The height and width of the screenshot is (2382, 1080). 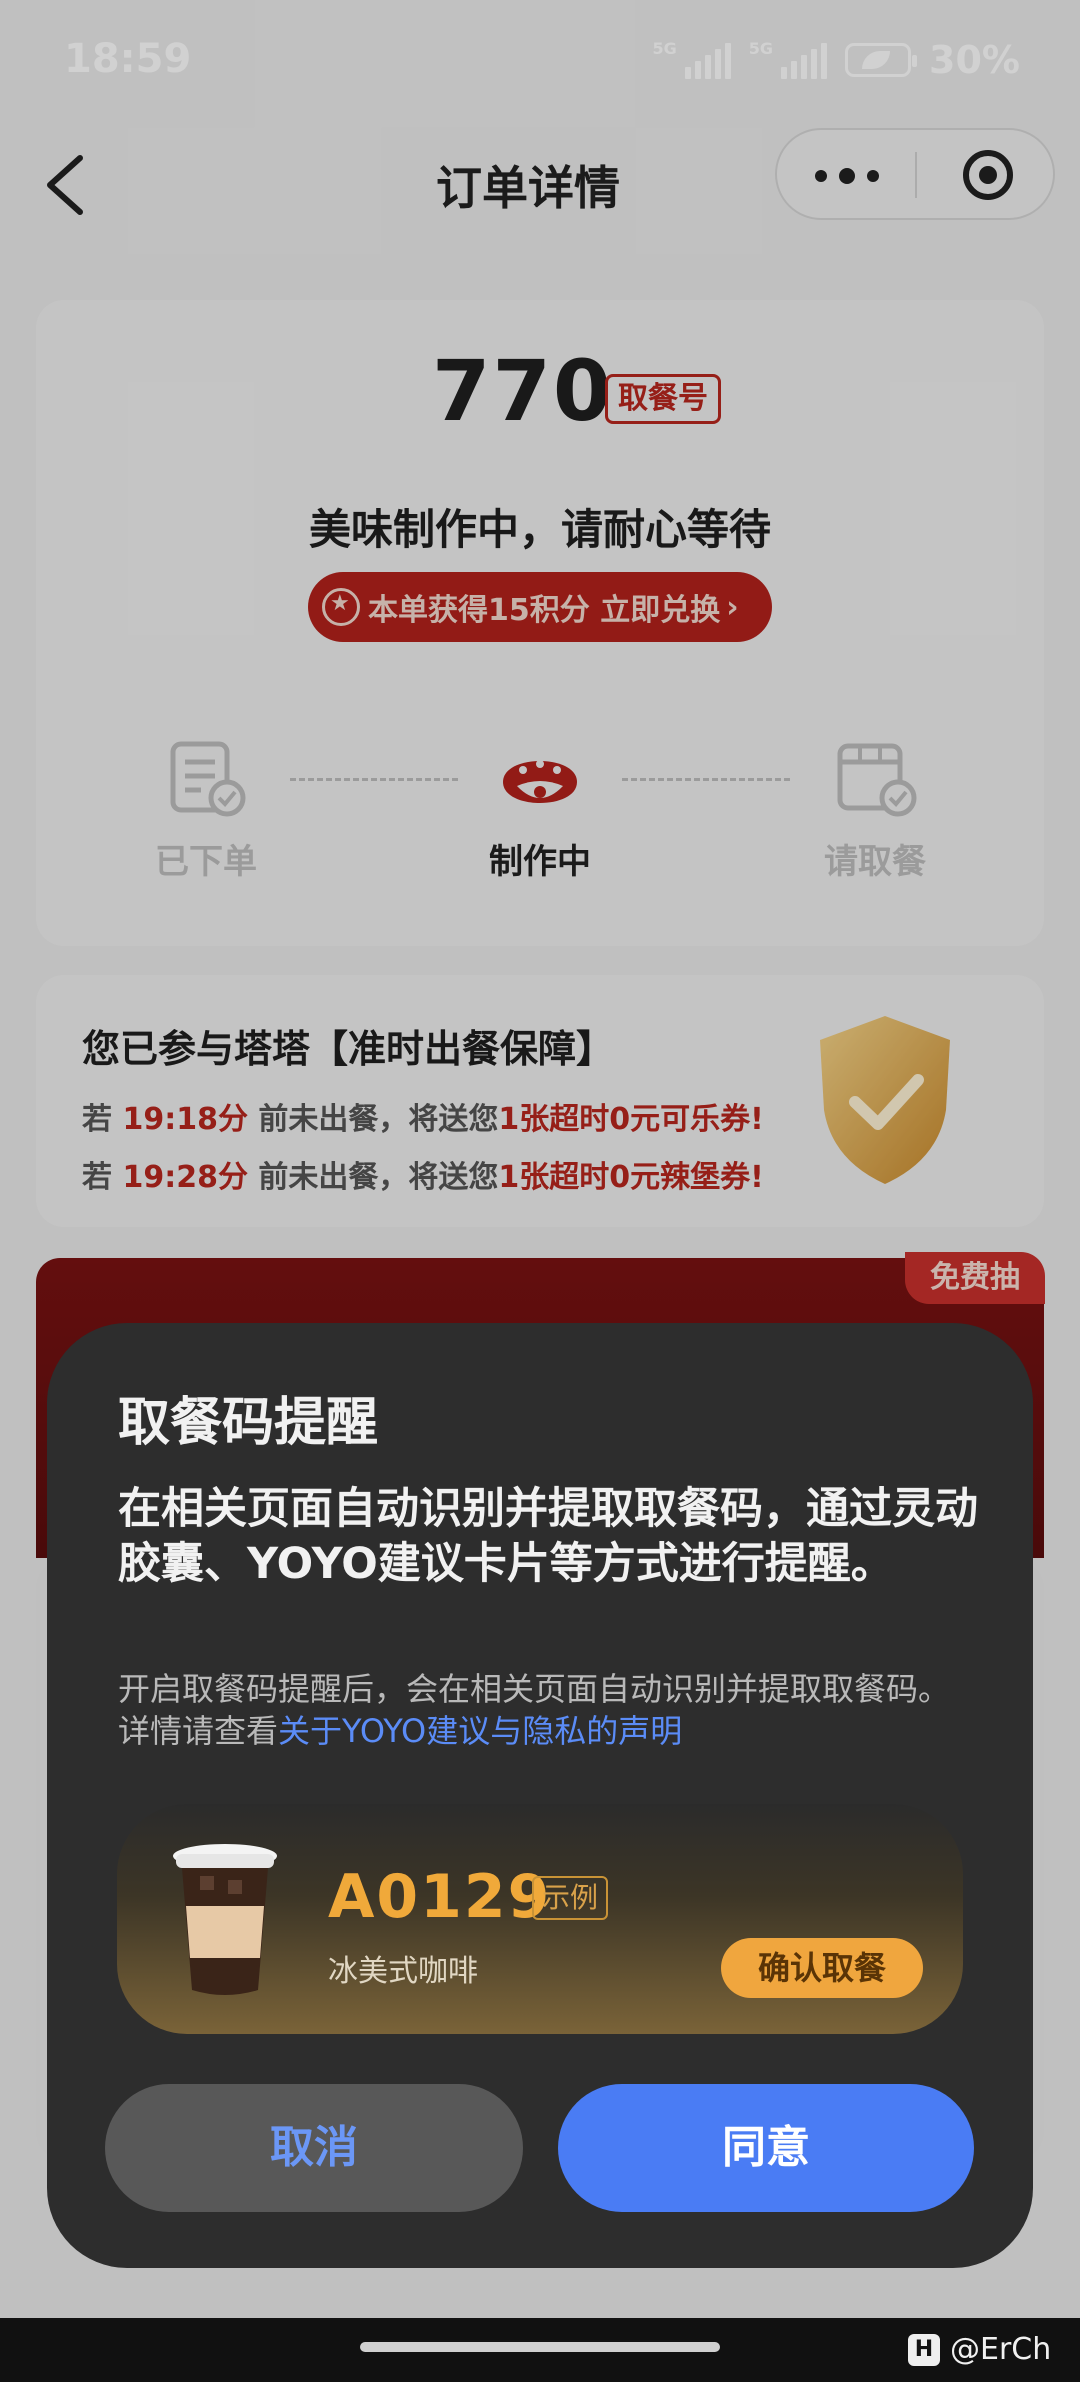 I want to click on watermark-logo-icon: H, so click(x=924, y=2349).